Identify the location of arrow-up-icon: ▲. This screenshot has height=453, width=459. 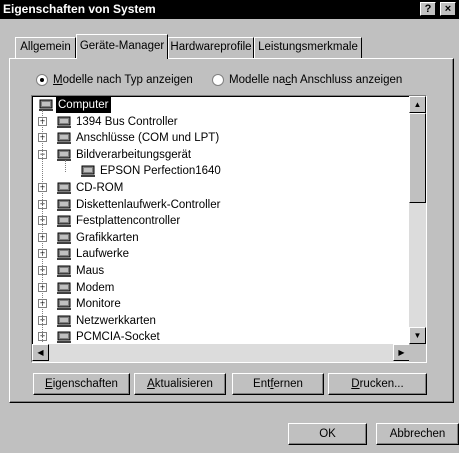
(417, 104).